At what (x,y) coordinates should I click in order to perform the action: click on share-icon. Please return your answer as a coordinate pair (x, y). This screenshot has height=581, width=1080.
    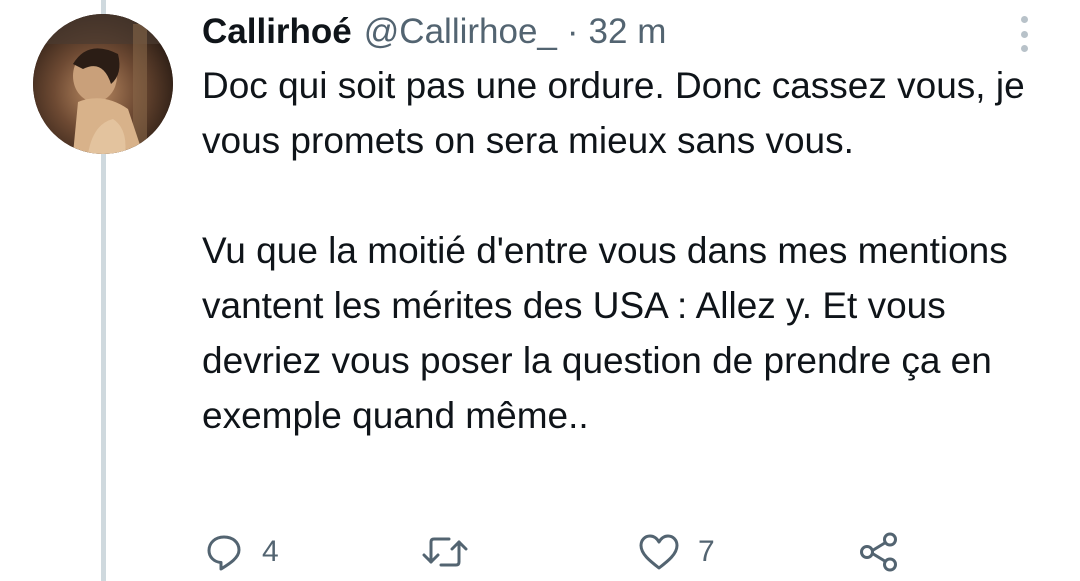
    Looking at the image, I should click on (878, 552).